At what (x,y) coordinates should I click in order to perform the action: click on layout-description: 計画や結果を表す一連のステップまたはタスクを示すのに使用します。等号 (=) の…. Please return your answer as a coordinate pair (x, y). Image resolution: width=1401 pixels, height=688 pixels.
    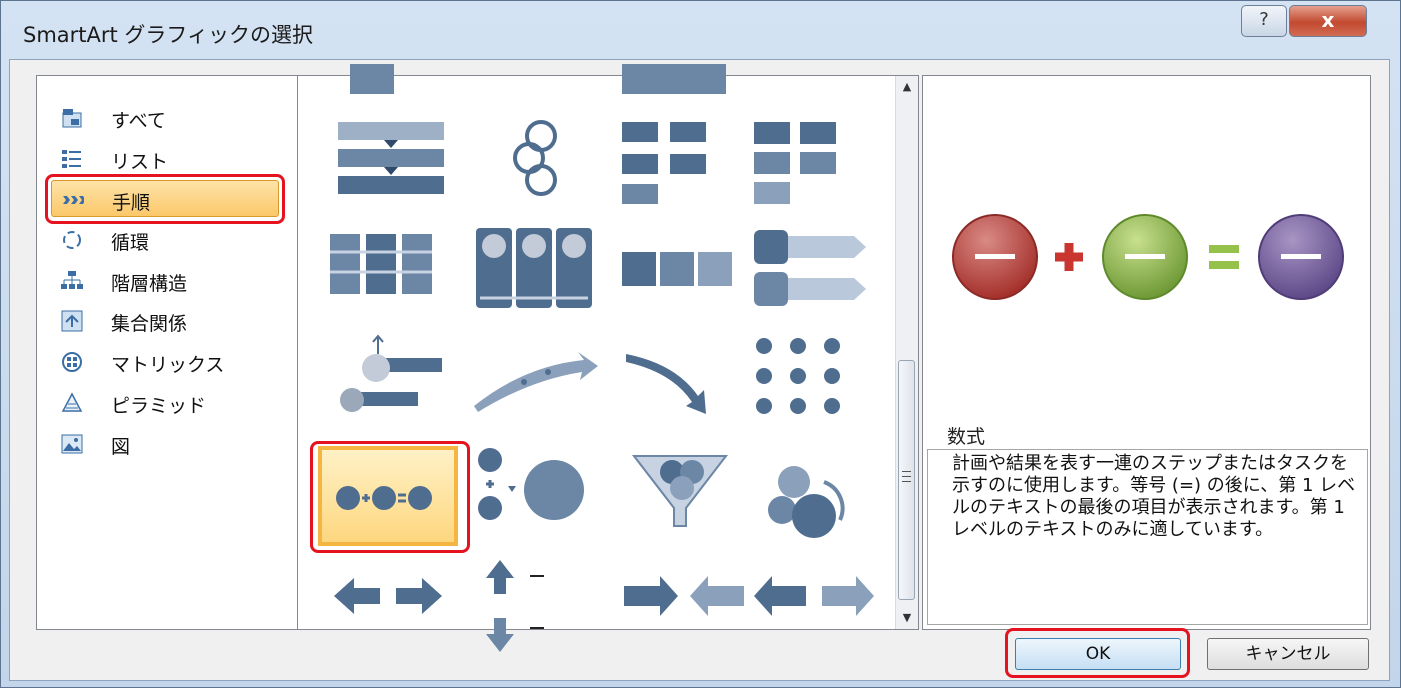
    Looking at the image, I should click on (1147, 537).